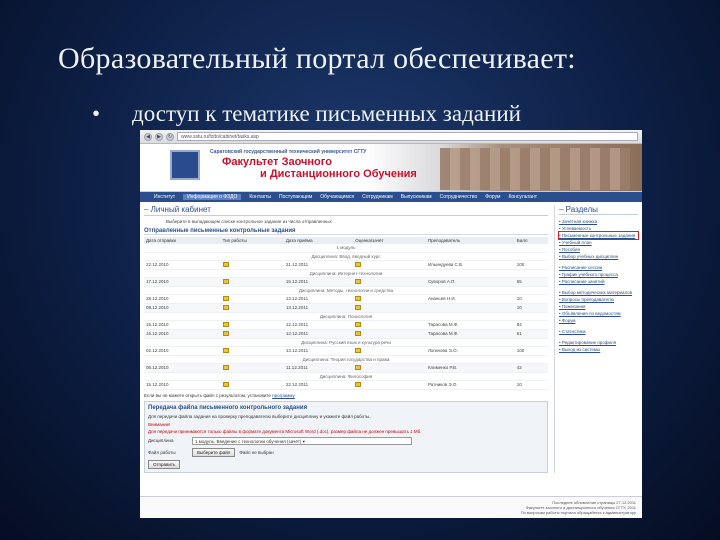 The image size is (720, 540). Describe the element at coordinates (346, 342) in the screenshot. I see `group-label: Дисциплина: Русский язык и культура речи` at that location.